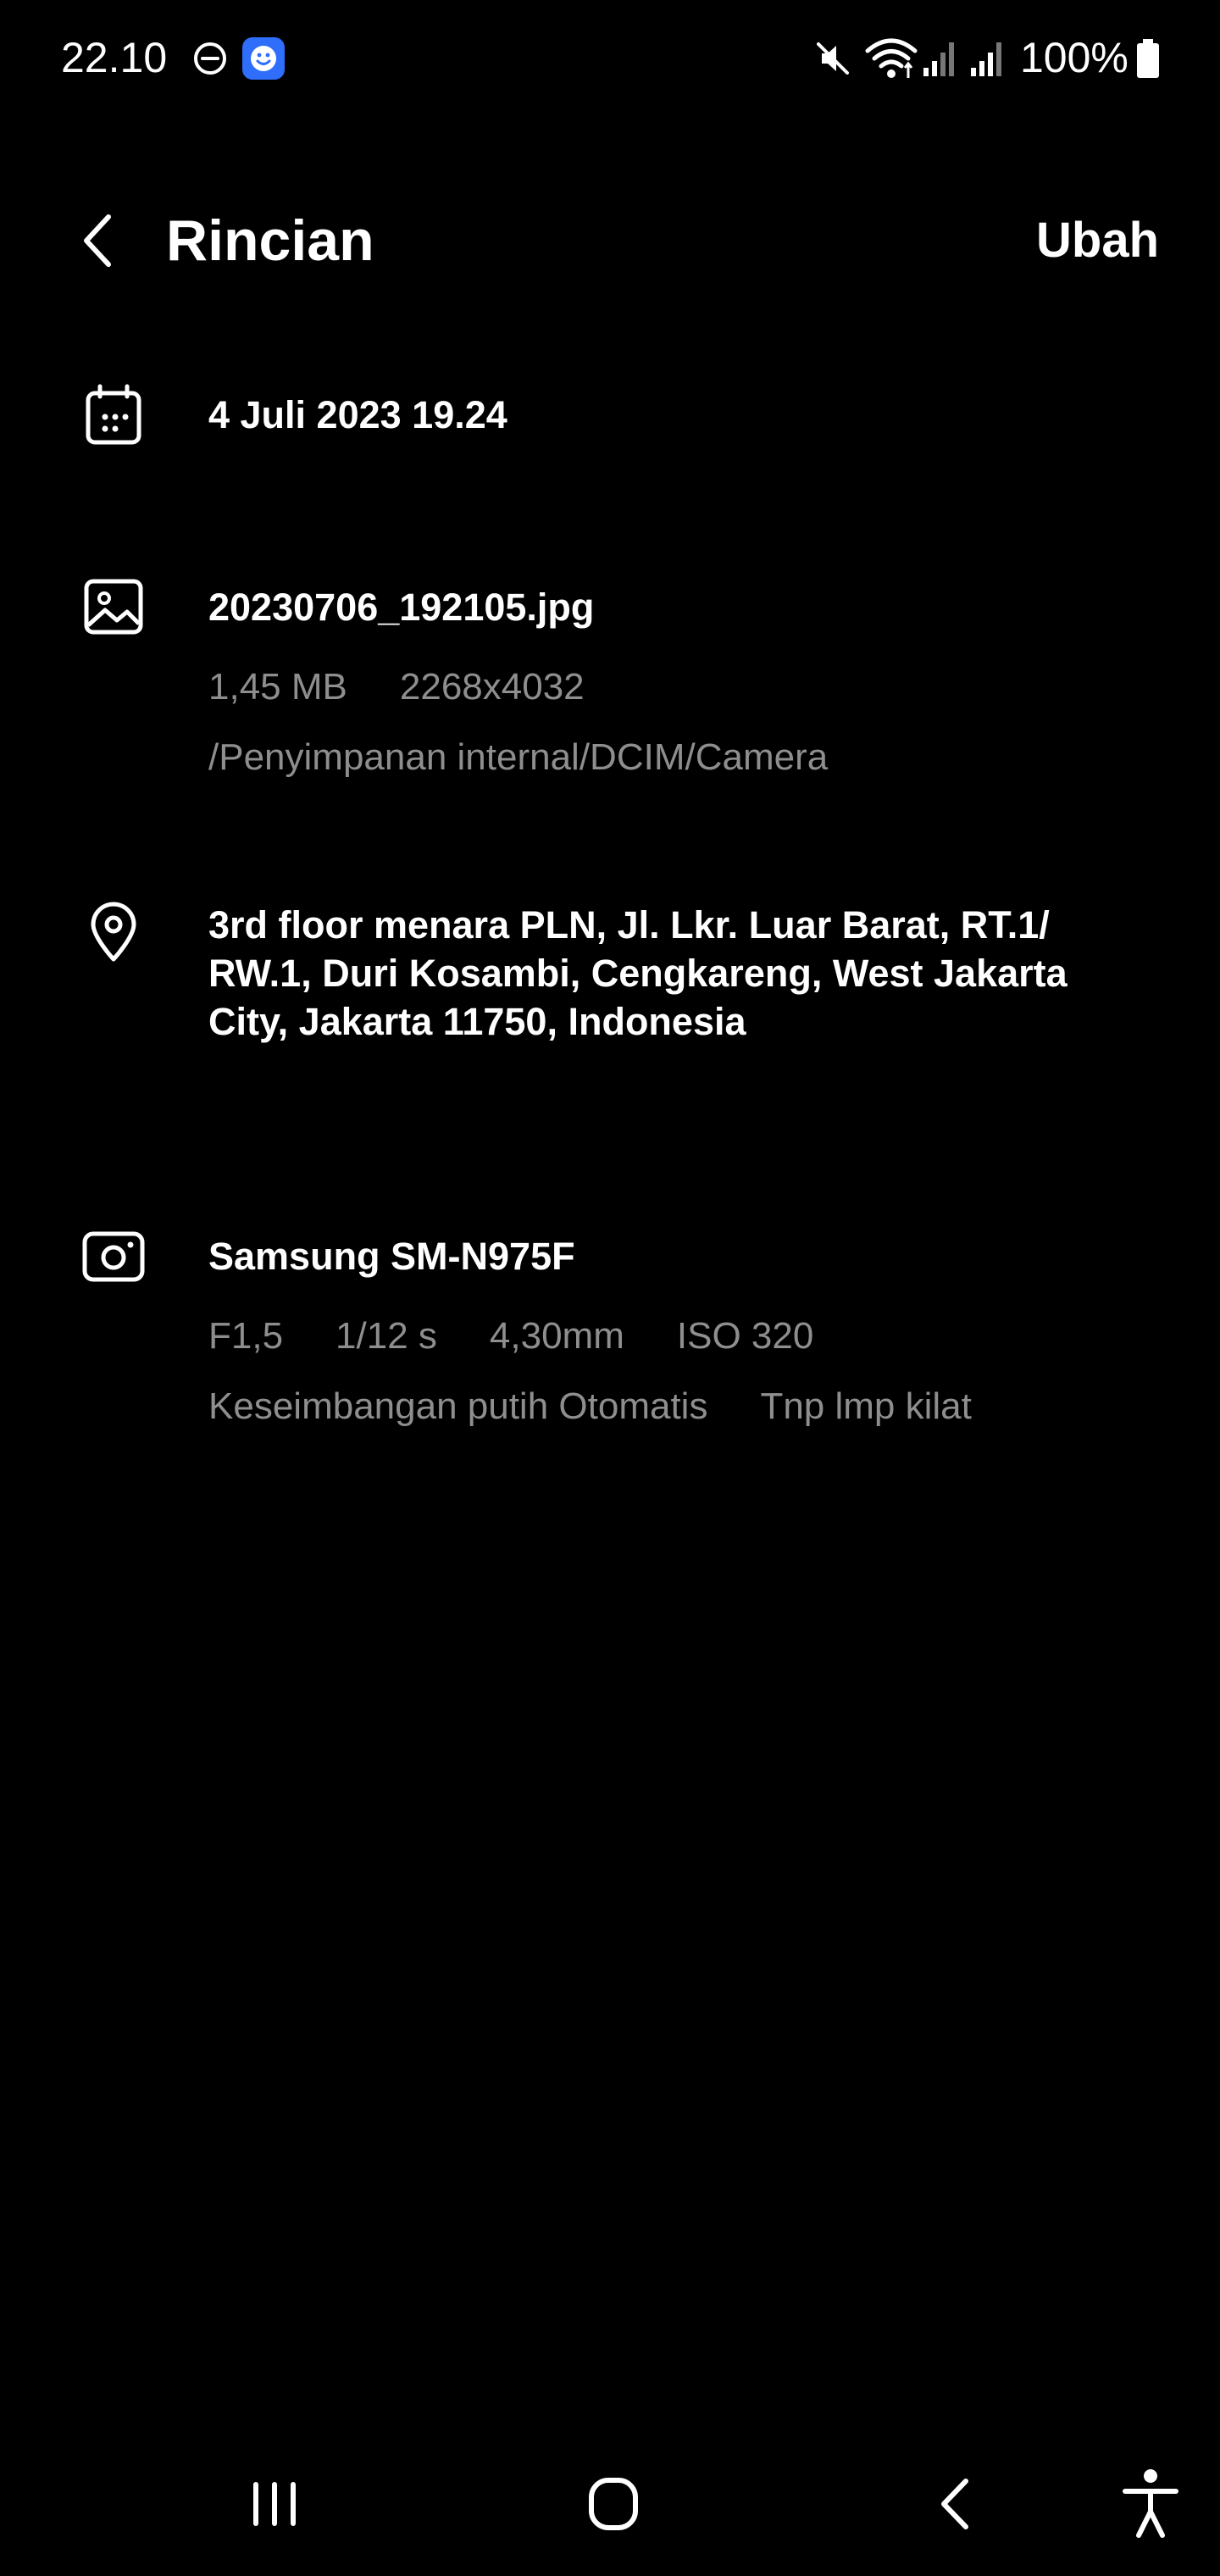 The width and height of the screenshot is (1220, 2576). What do you see at coordinates (891, 58) in the screenshot?
I see `wifi-icon` at bounding box center [891, 58].